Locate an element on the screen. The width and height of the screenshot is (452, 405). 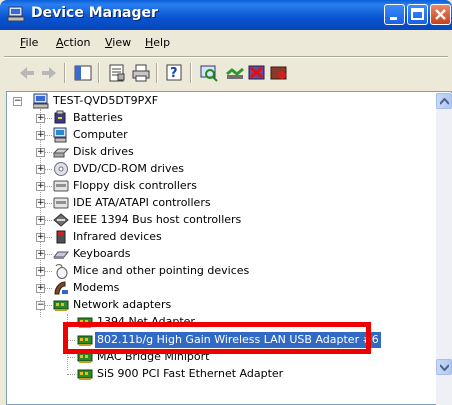
optical-drive-icon is located at coordinates (61, 169).